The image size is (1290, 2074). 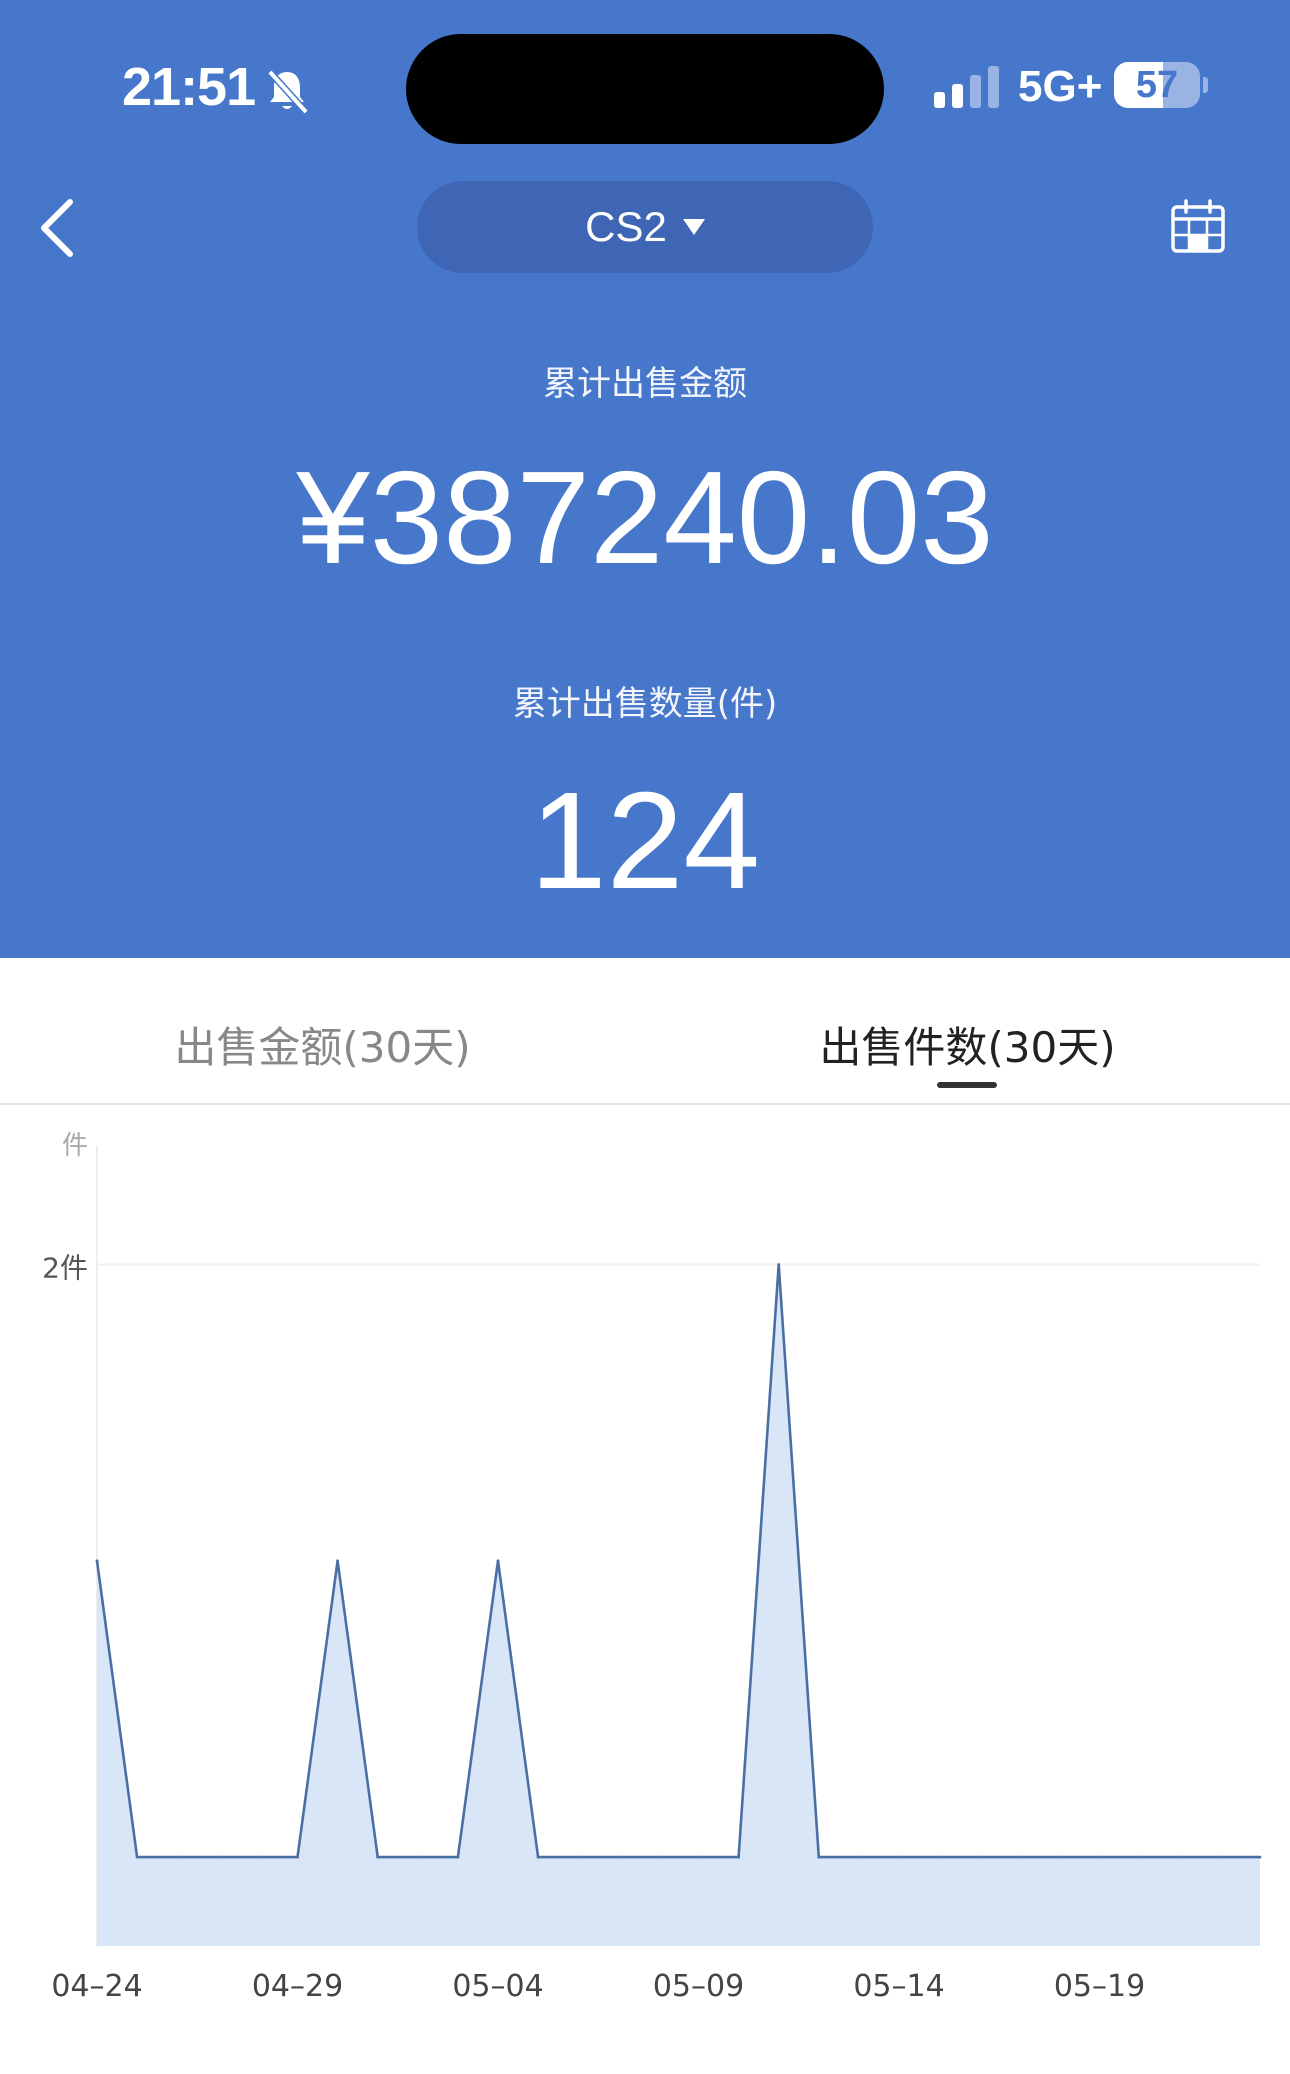 I want to click on dynamic-island, so click(x=645, y=89).